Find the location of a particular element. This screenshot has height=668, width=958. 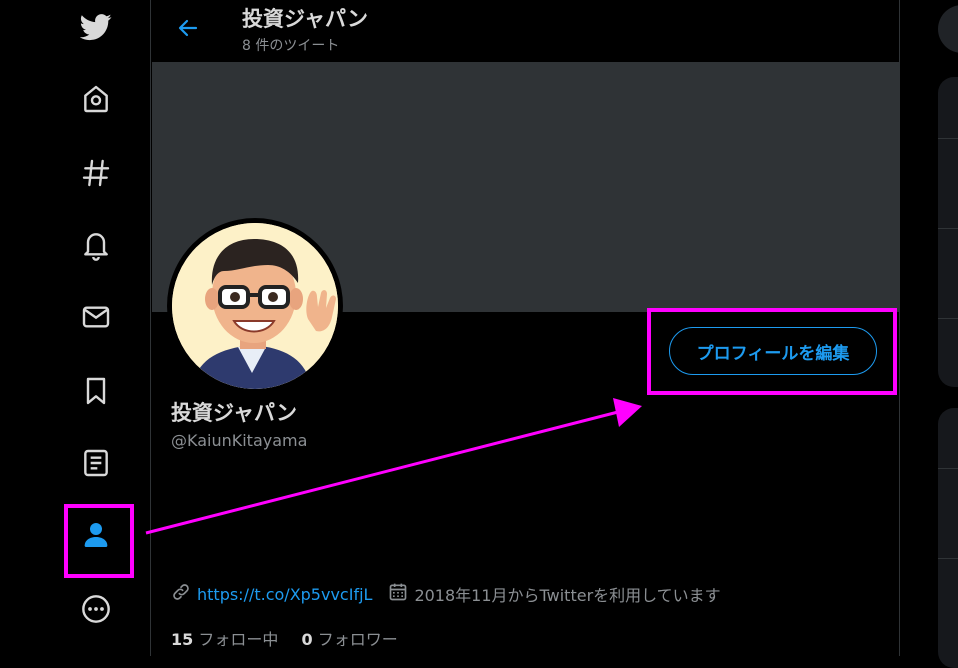

profile-header: 投資ジャパン 8 件のツイート is located at coordinates (525, 31).